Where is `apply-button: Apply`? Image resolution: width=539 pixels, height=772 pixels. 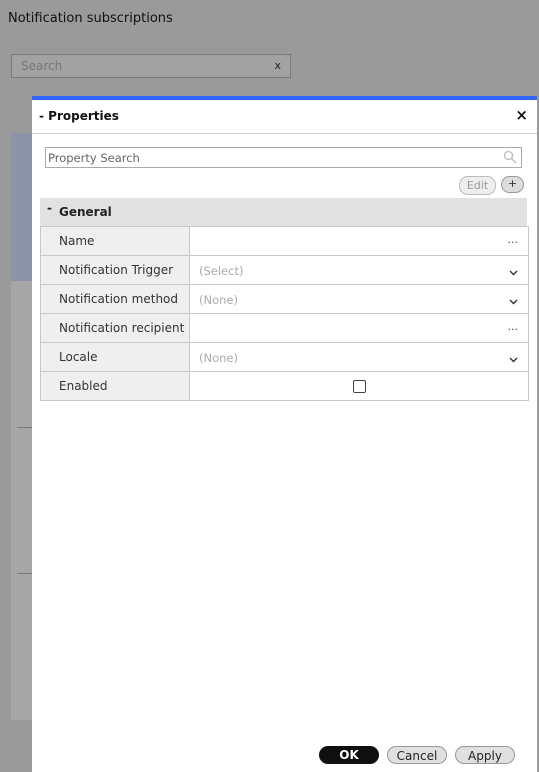
apply-button: Apply is located at coordinates (485, 755).